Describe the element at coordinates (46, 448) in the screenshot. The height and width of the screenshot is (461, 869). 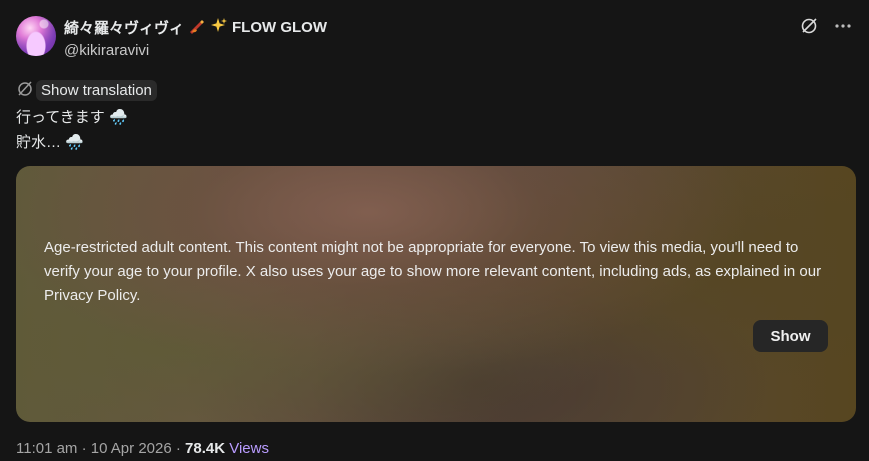
I see `post-time: 11:01 am` at that location.